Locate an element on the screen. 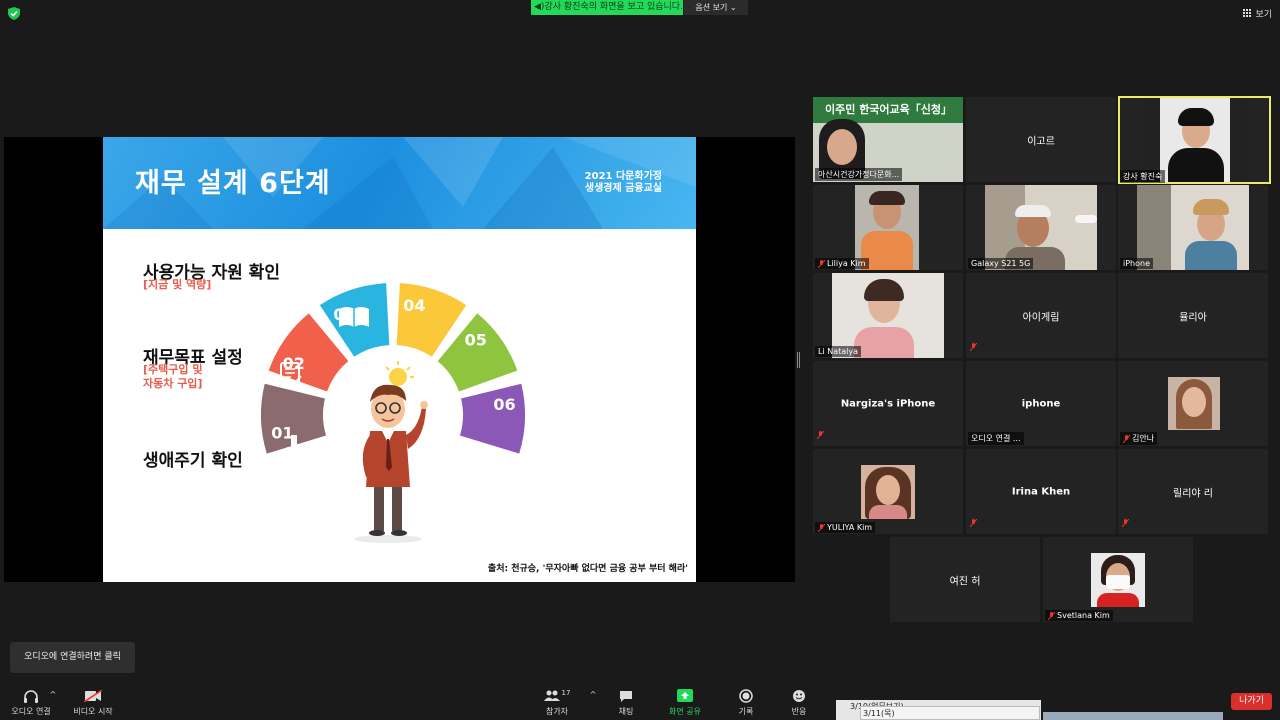 This screenshot has height=720, width=1280. cartoon-character-illustration is located at coordinates (391, 452).